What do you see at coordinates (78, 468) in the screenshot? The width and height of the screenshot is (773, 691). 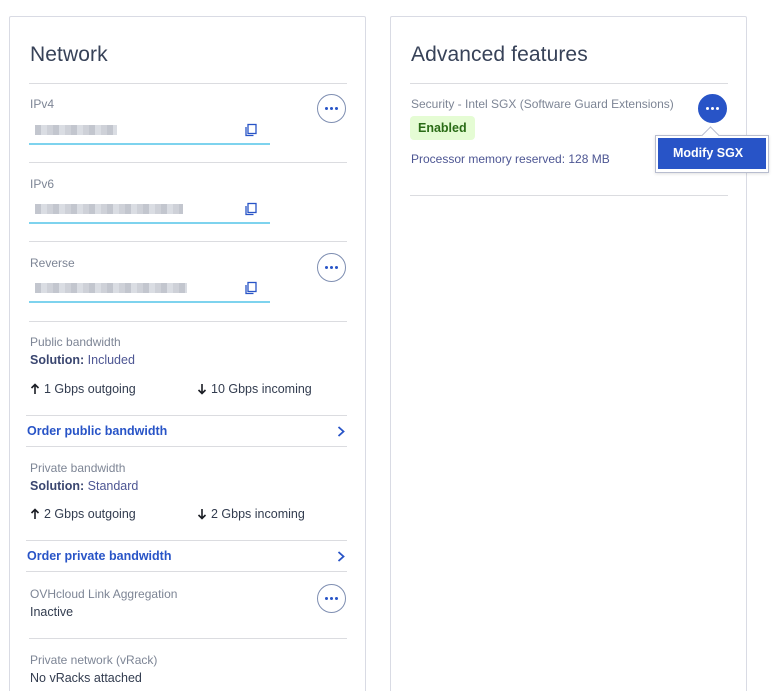 I see `private-bandwidth-label: Private bandwidth` at bounding box center [78, 468].